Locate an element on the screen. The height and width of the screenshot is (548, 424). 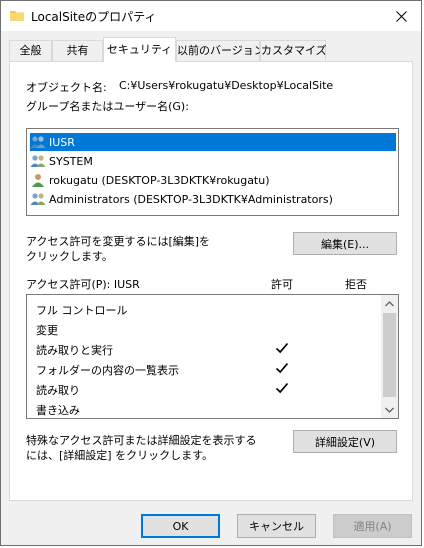
apply-button: 適用(A) is located at coordinates (372, 526).